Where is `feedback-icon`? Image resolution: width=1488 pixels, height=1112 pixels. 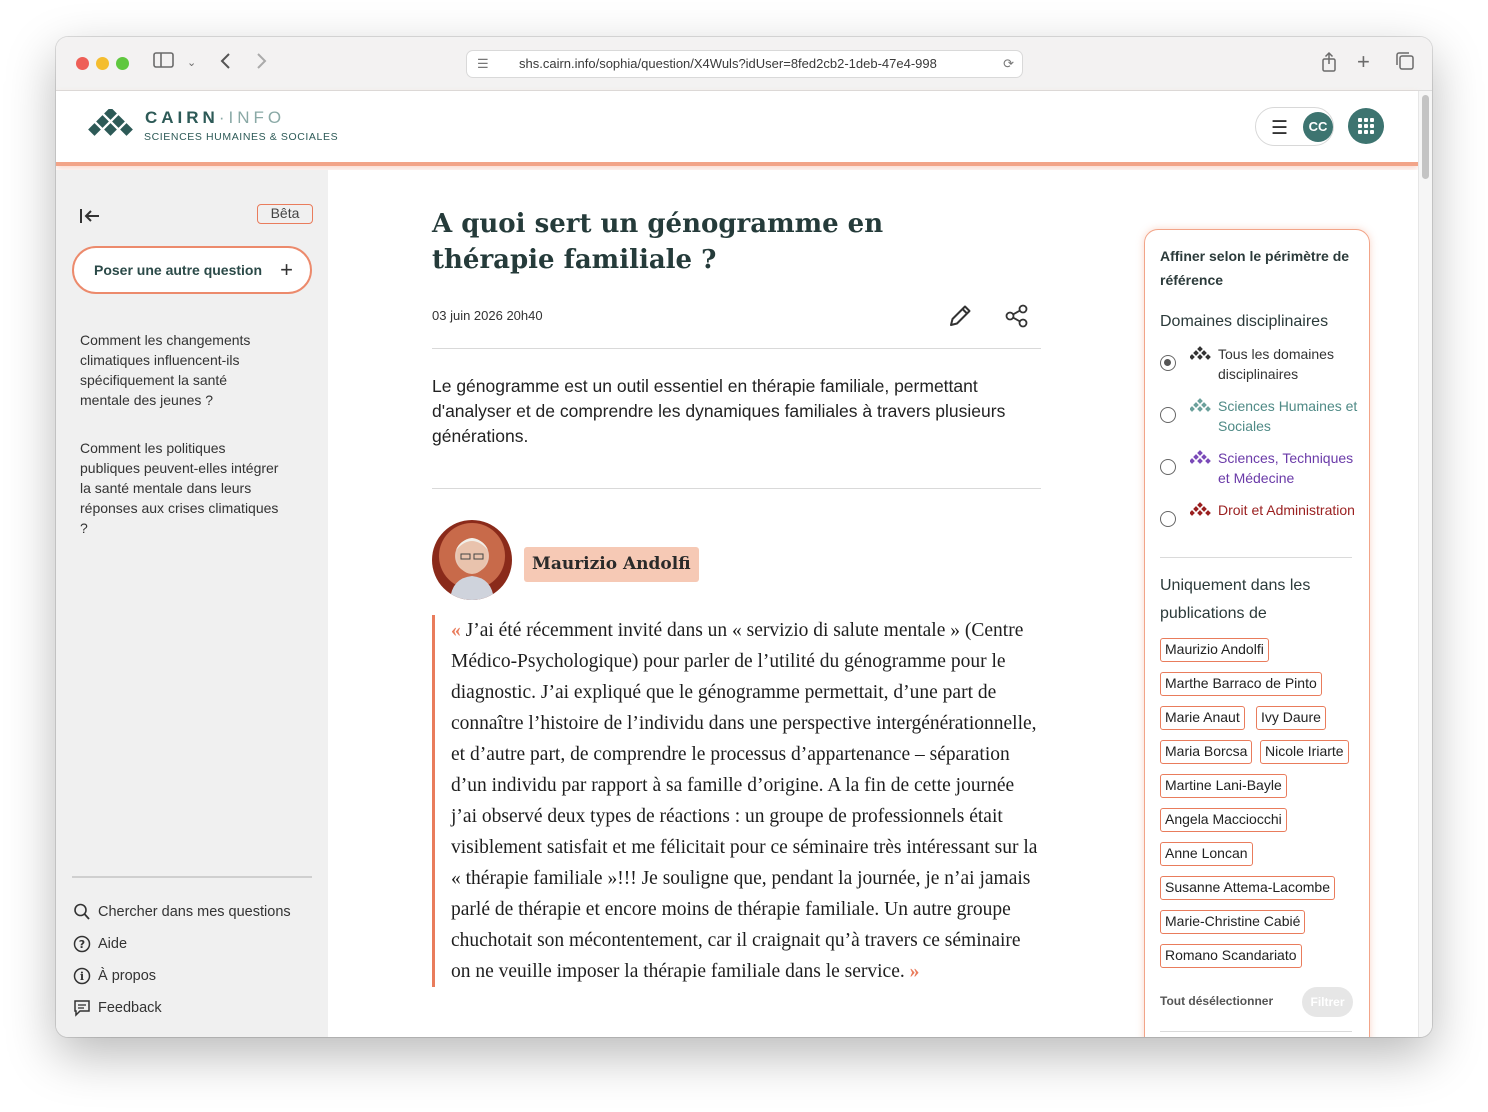 feedback-icon is located at coordinates (82, 1011).